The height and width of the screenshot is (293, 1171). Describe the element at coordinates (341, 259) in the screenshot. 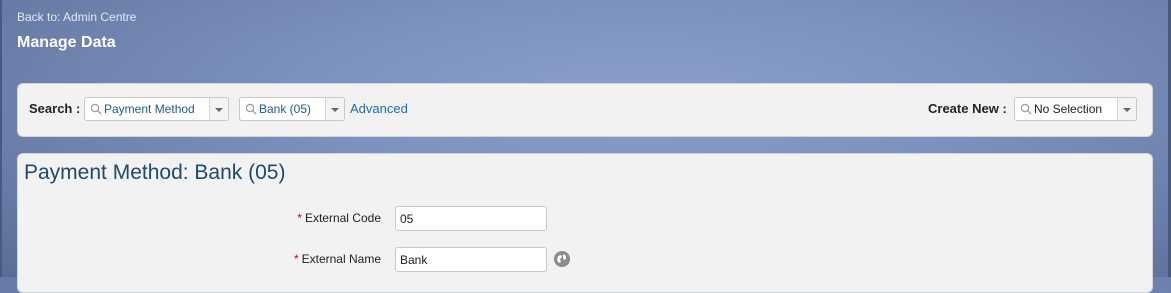

I see `external-name-label-text: External Name` at that location.